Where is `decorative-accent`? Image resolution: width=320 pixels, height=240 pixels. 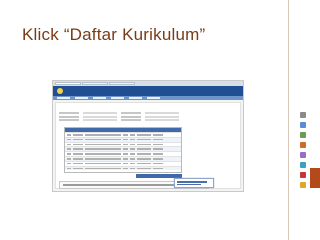 decorative-accent is located at coordinates (315, 178).